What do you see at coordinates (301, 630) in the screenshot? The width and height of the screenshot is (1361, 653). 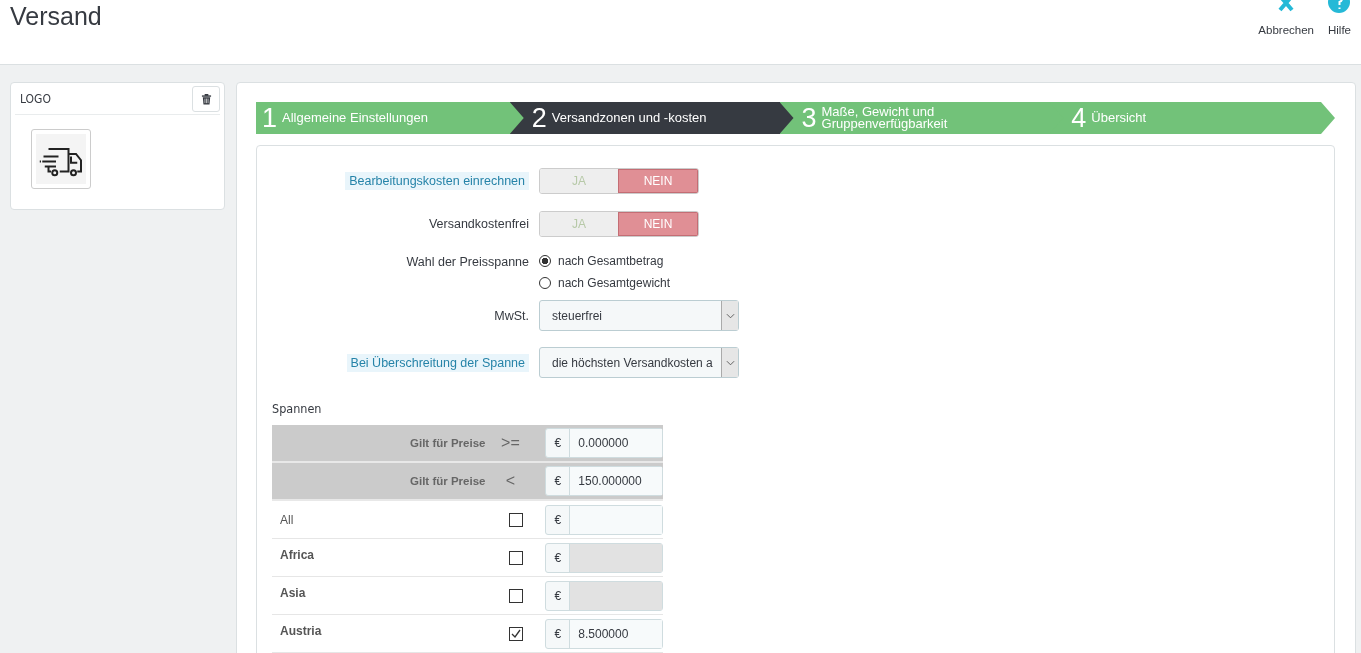 I see `zone-name: Austria` at bounding box center [301, 630].